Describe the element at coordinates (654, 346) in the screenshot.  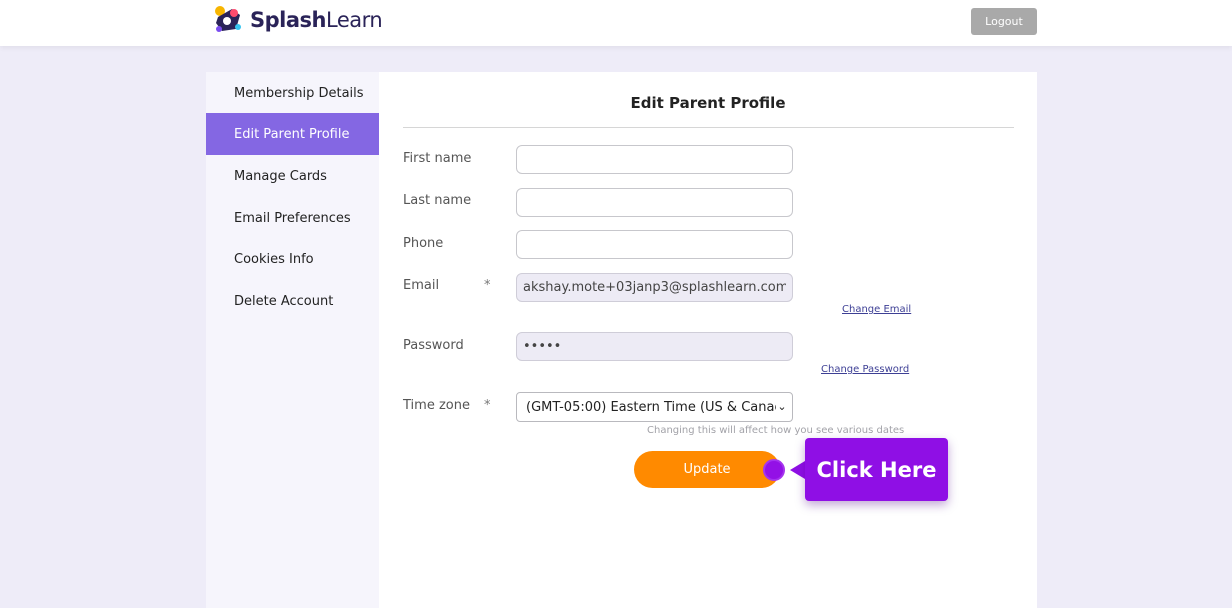
I see `password-field` at that location.